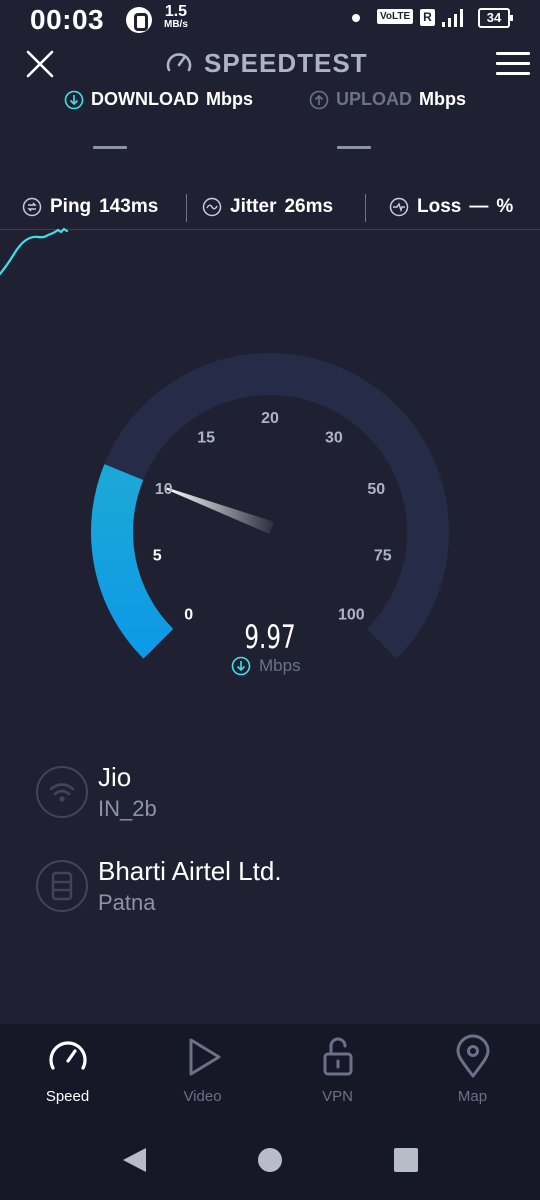 The width and height of the screenshot is (540, 1200). I want to click on upload-result-placeholder, so click(354, 147).